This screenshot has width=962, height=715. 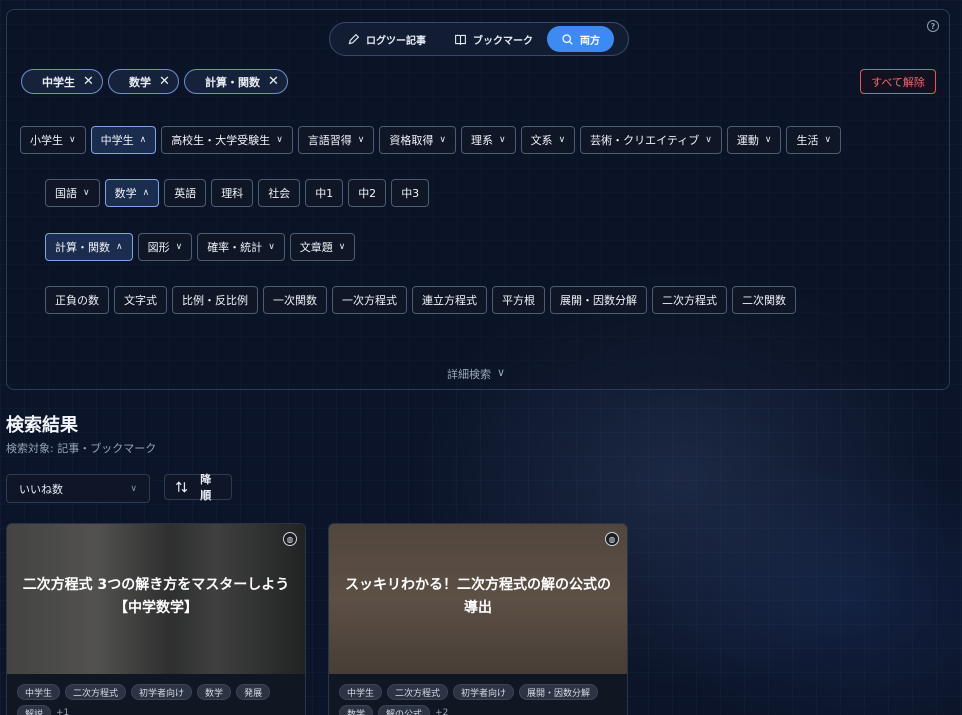 I want to click on unit-tag: 連立方程式, so click(x=449, y=300).